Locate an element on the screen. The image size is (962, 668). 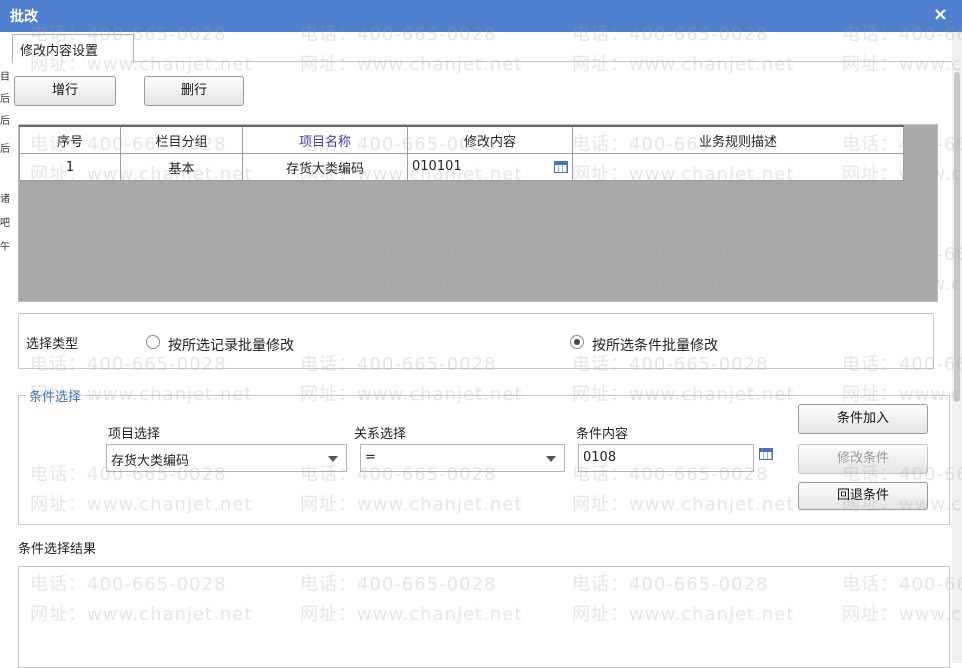
window-title: 批改 is located at coordinates (24, 17).